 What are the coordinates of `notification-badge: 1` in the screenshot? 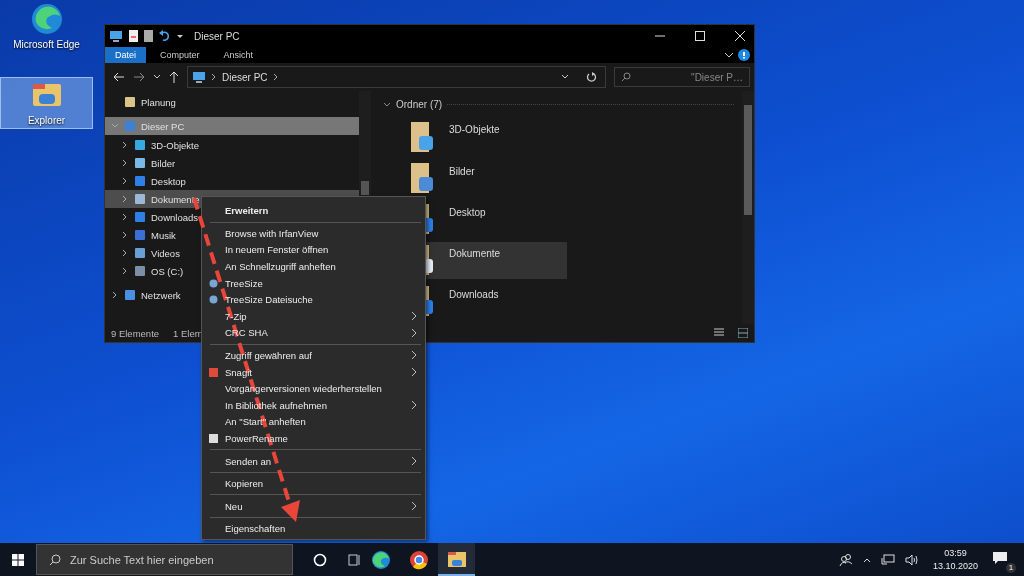 It's located at (1011, 567).